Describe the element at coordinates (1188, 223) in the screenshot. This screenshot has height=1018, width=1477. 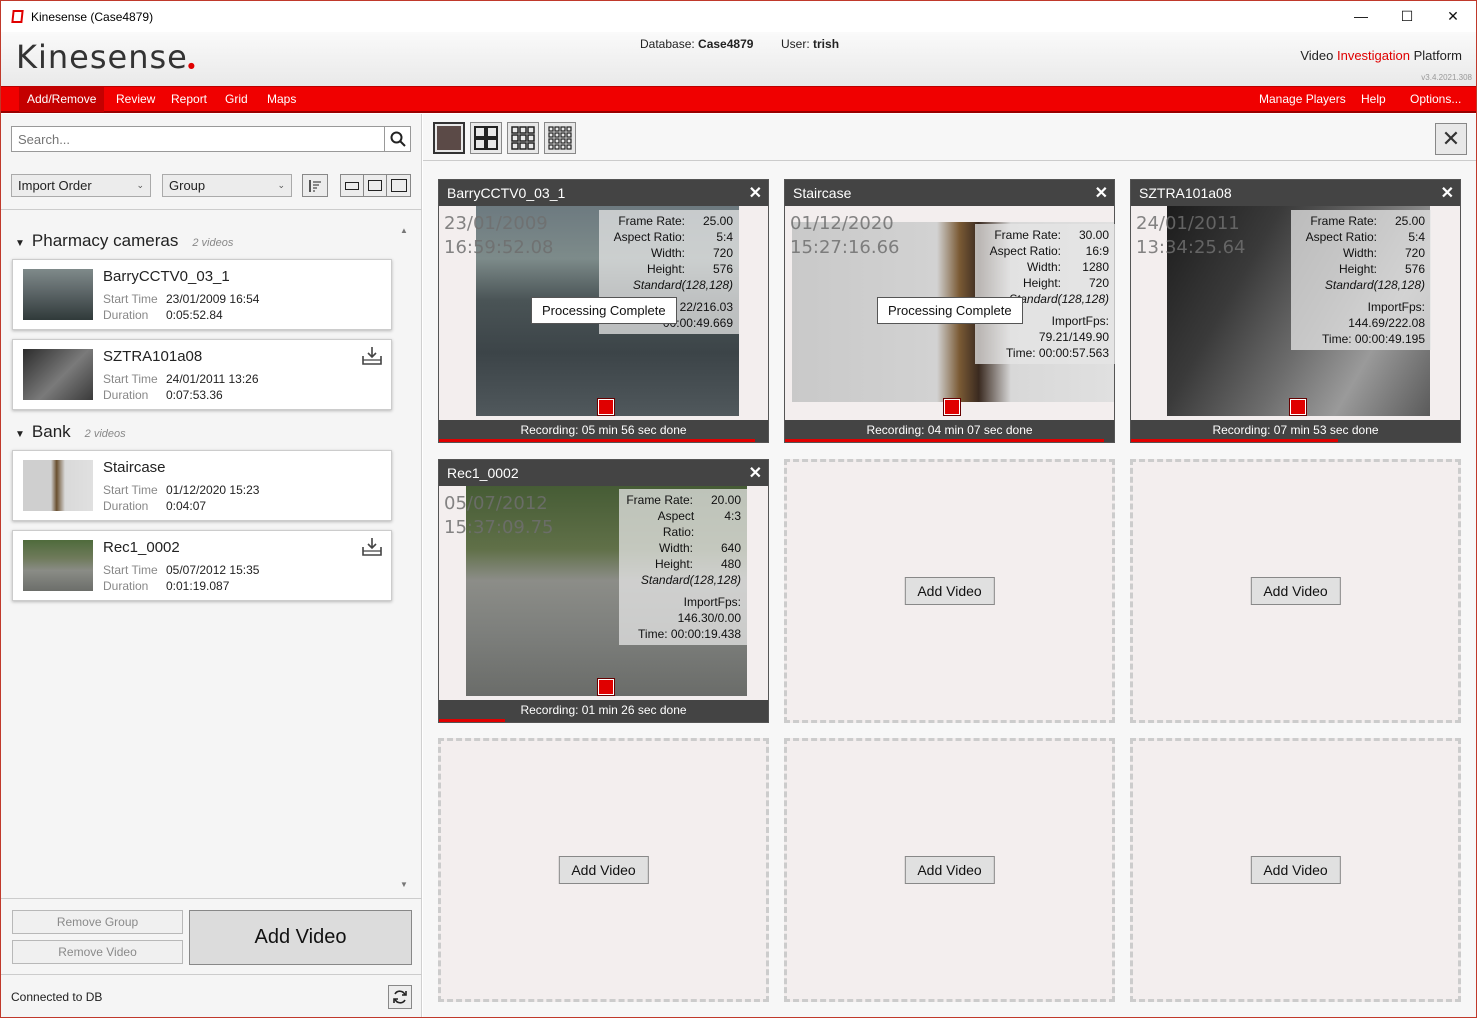
I see `frame-date: 24/01/2011` at that location.